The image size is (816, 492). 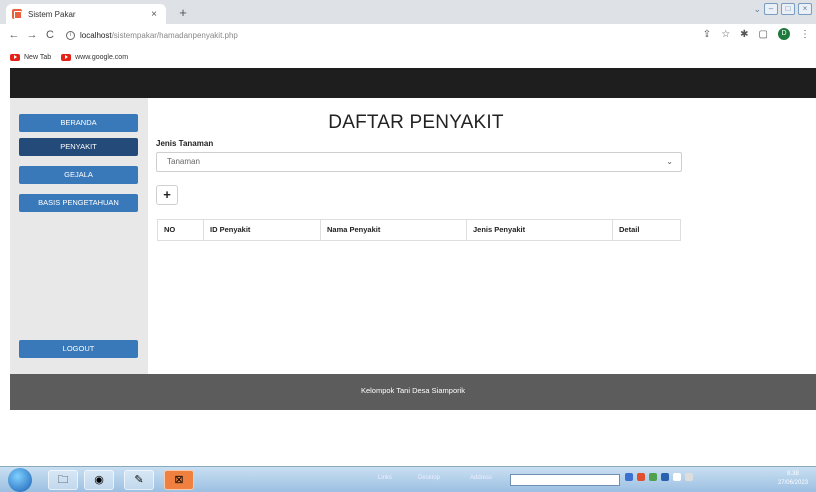 What do you see at coordinates (677, 477) in the screenshot?
I see `network-icon` at bounding box center [677, 477].